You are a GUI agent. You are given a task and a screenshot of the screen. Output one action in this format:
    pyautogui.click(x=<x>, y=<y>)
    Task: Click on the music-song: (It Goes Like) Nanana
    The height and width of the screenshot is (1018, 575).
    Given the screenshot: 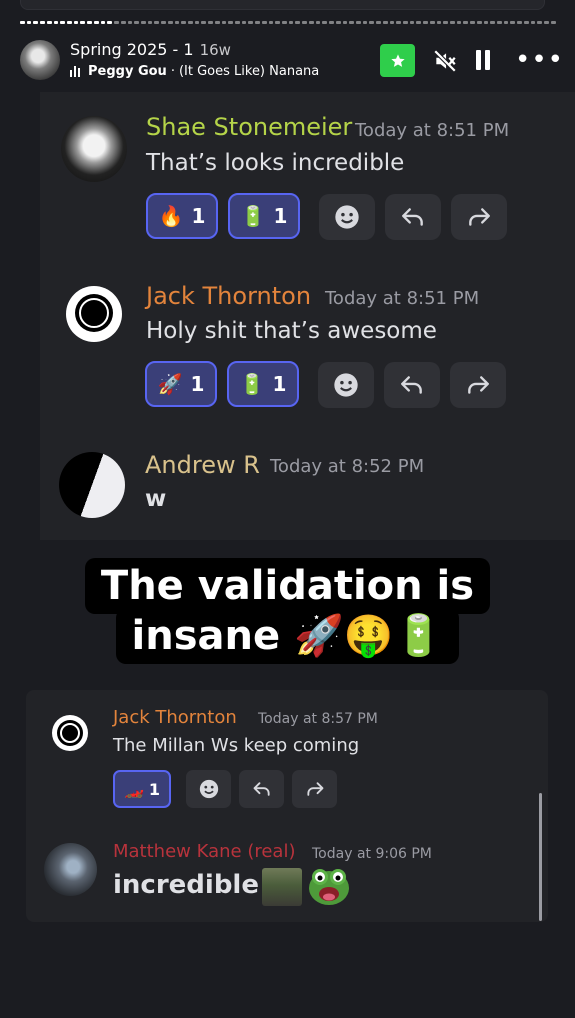 What is the action you would take?
    pyautogui.click(x=249, y=71)
    